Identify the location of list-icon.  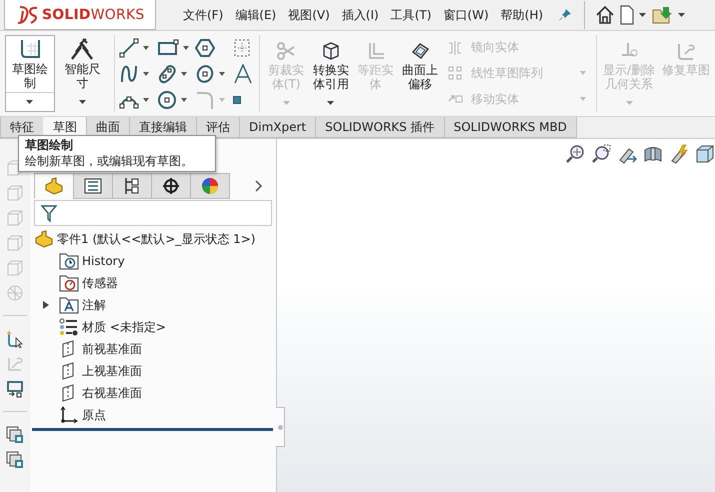
(93, 186).